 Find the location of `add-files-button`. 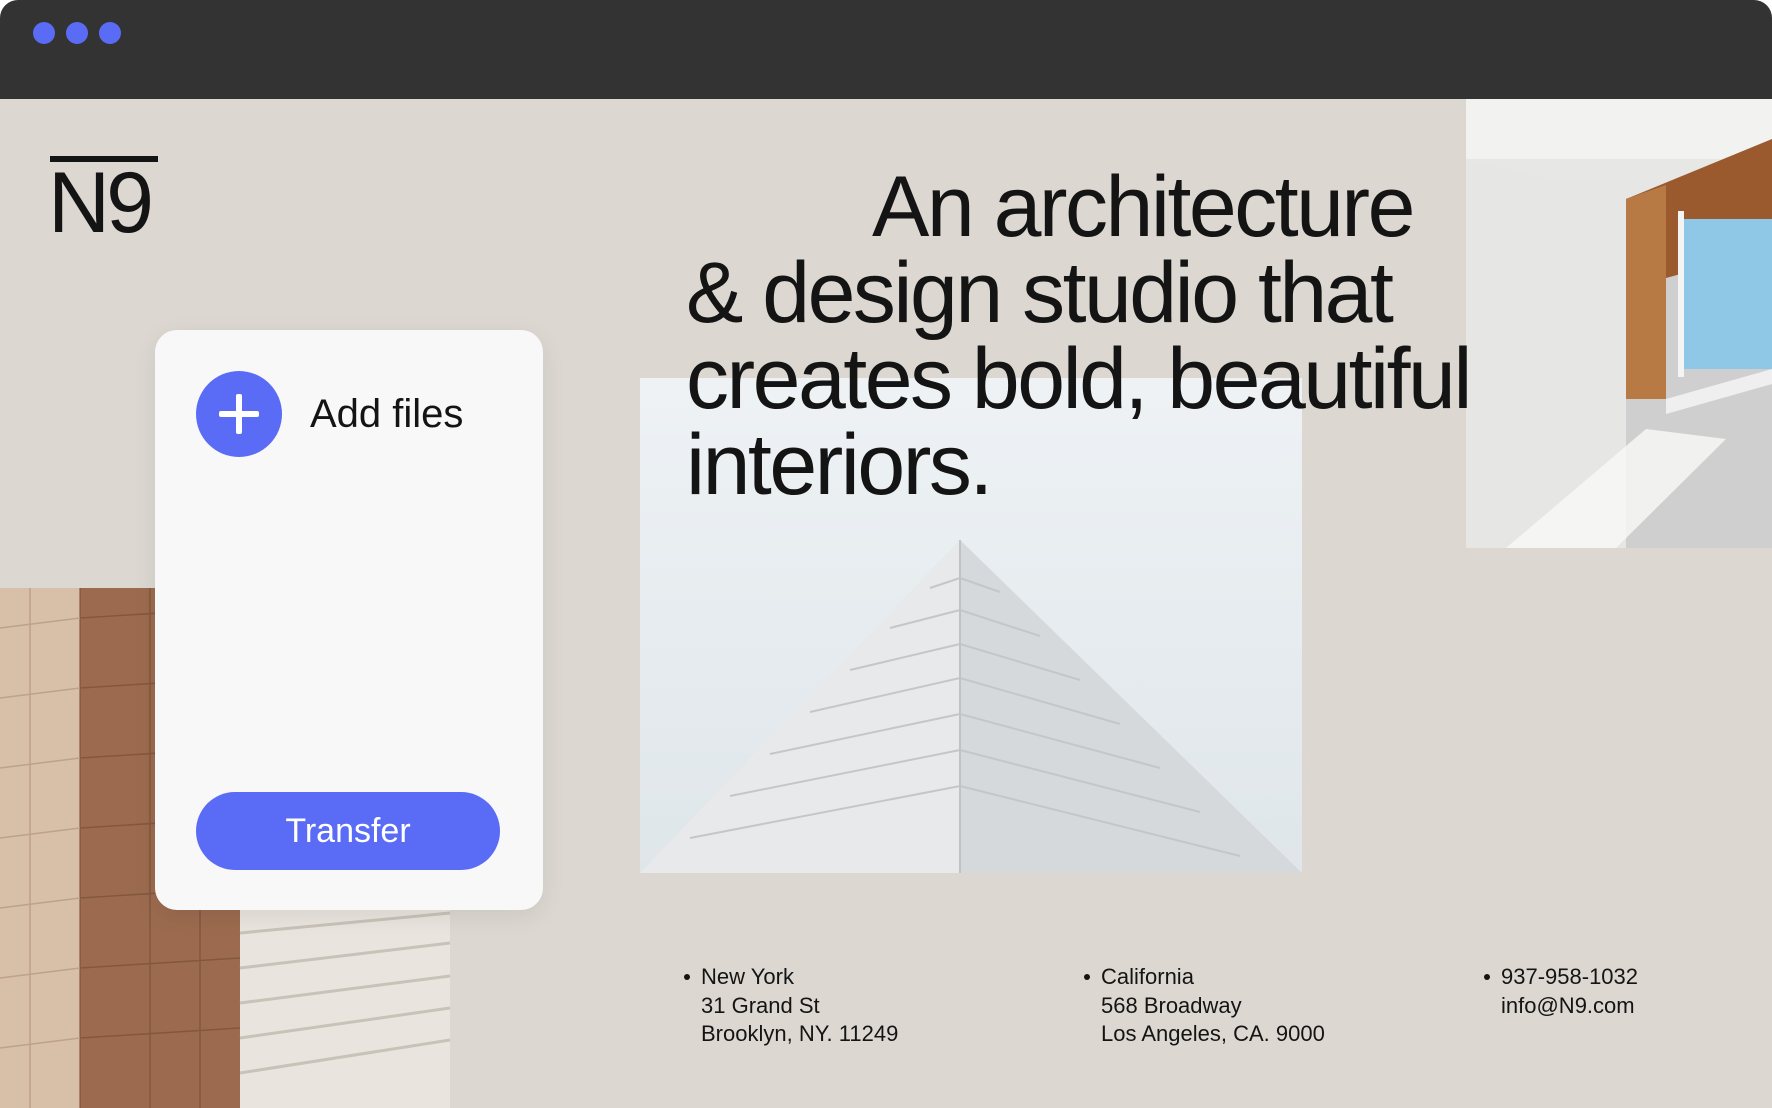

add-files-button is located at coordinates (239, 414).